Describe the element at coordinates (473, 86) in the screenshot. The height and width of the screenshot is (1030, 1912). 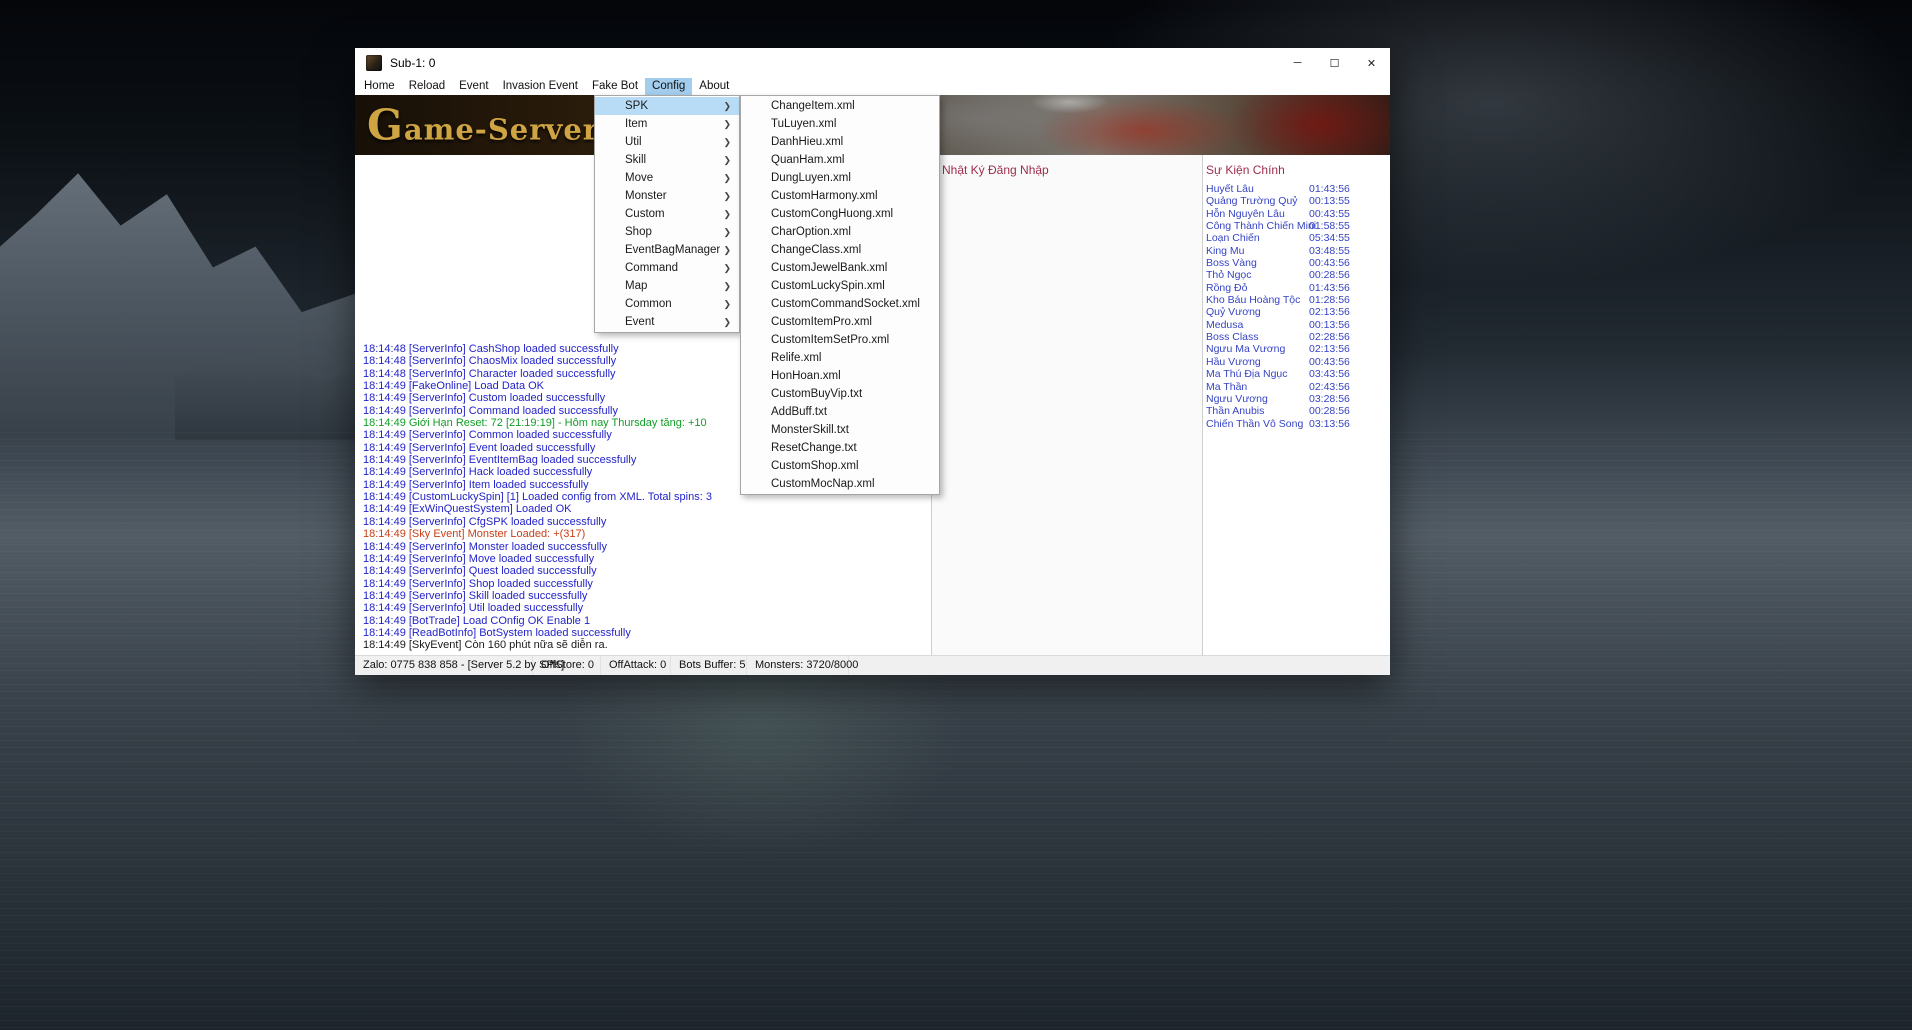
I see `menubar-item-event: Event` at that location.